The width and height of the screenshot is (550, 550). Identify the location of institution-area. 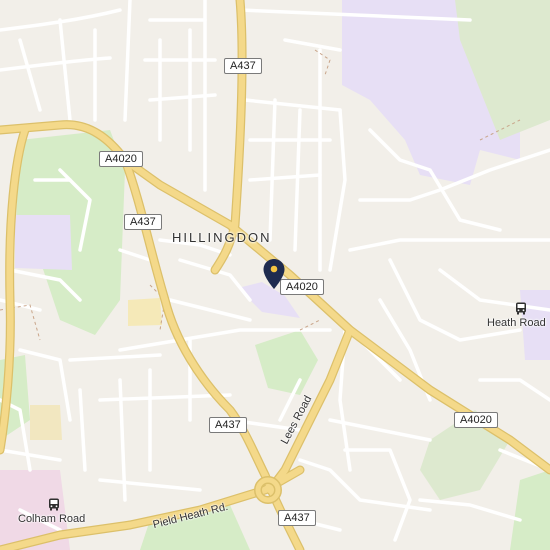
(43, 242).